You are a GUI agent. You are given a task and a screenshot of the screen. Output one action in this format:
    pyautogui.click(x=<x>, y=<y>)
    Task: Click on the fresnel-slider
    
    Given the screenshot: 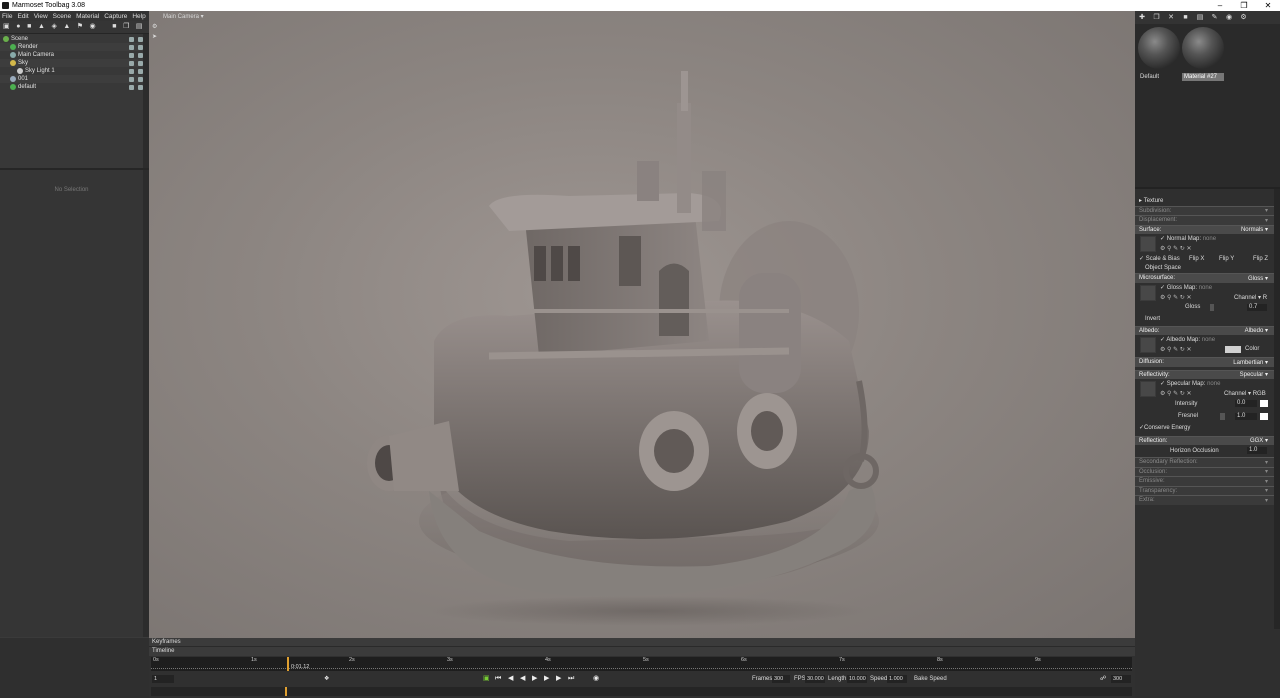 What is the action you would take?
    pyautogui.click(x=1222, y=416)
    